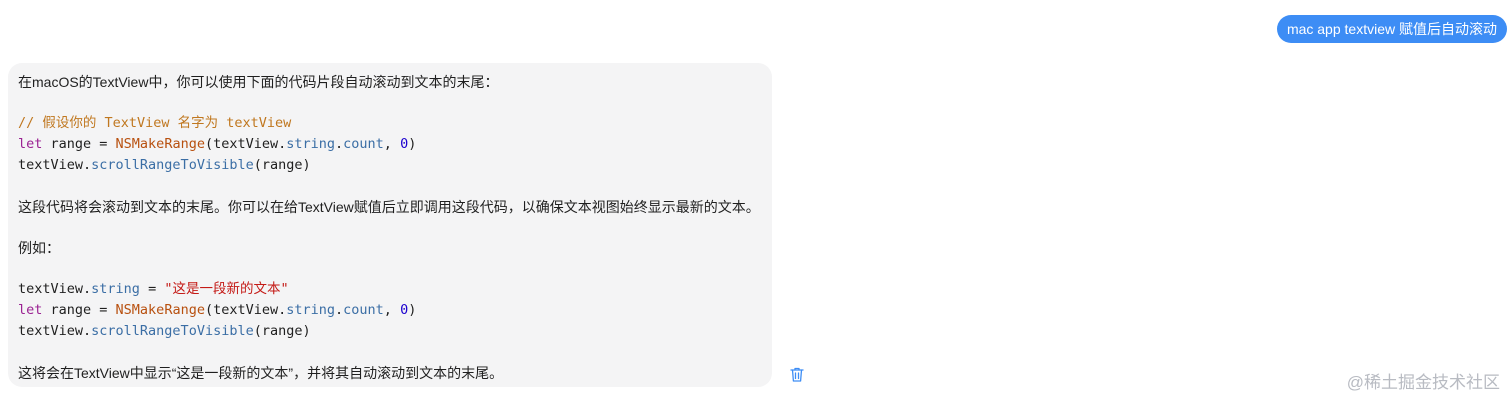 The image size is (1512, 406). What do you see at coordinates (390, 289) in the screenshot?
I see `code-line: textView.string = "这是一段新的文本"` at bounding box center [390, 289].